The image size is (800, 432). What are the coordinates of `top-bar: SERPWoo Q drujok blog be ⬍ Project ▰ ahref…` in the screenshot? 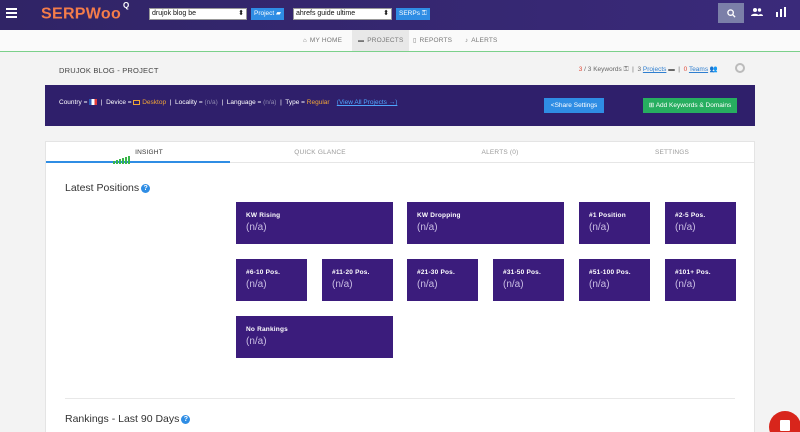 It's located at (400, 15).